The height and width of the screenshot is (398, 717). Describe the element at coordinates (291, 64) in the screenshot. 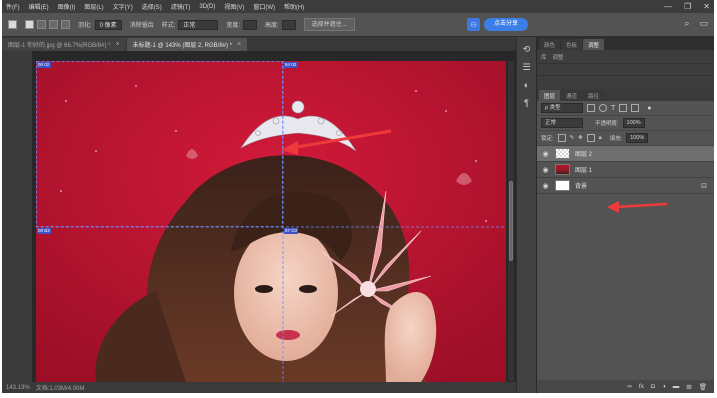

I see `guide-label-tm: 84 02` at that location.